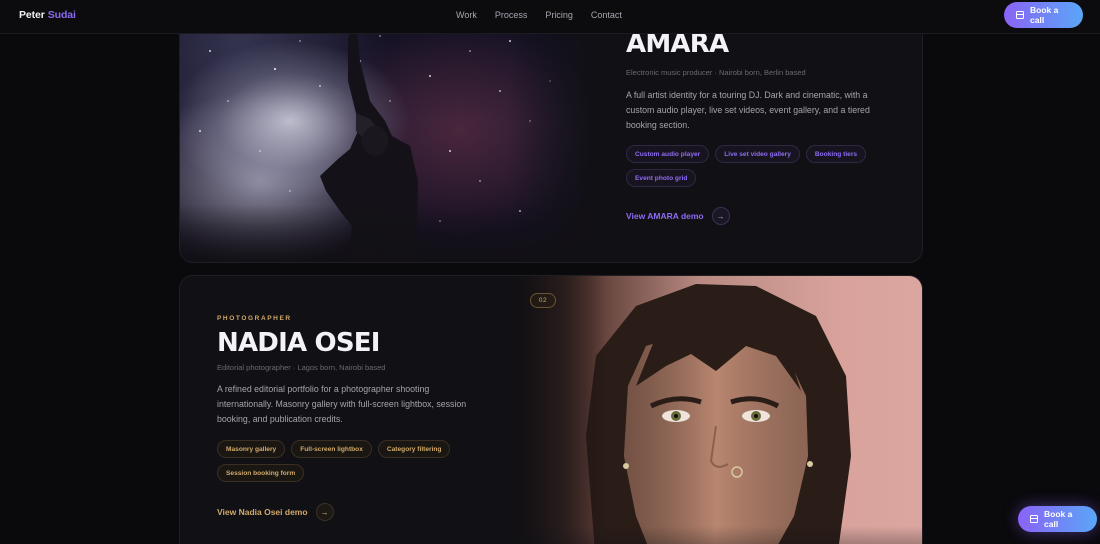 This screenshot has width=1100, height=544. I want to click on view-amara-demo-link: View AMARA demo →, so click(678, 216).